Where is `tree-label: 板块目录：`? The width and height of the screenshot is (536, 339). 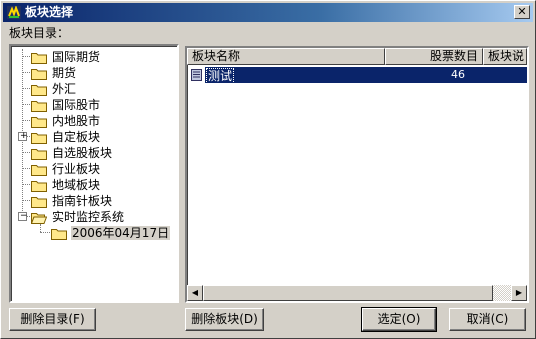 tree-label: 板块目录： is located at coordinates (39, 33).